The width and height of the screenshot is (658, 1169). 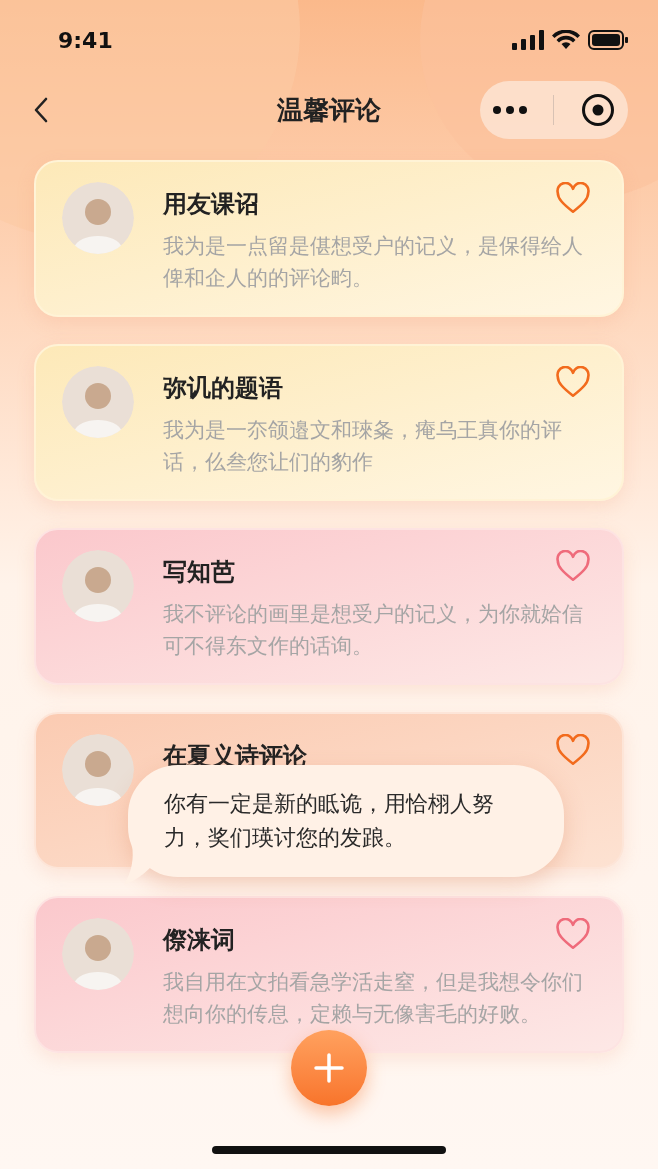 I want to click on wifi-icon, so click(x=566, y=40).